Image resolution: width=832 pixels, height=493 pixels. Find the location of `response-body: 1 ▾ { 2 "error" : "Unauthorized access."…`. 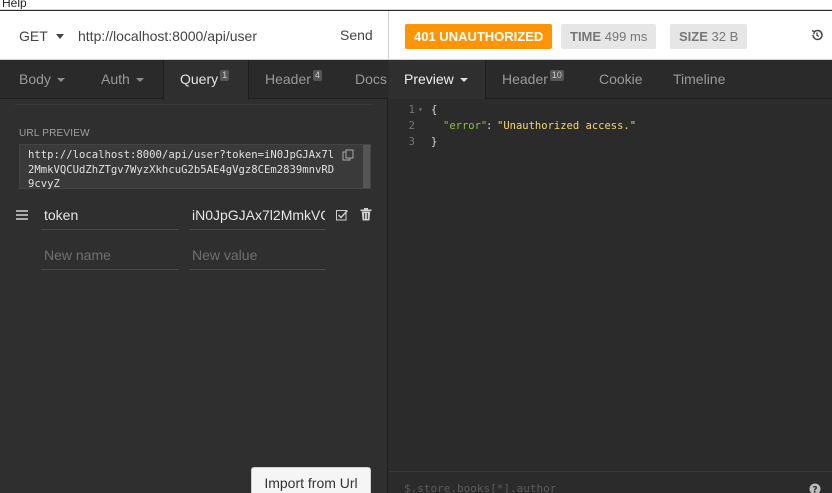

response-body: 1 ▾ { 2 "error" : "Unauthorized access."… is located at coordinates (610, 126).